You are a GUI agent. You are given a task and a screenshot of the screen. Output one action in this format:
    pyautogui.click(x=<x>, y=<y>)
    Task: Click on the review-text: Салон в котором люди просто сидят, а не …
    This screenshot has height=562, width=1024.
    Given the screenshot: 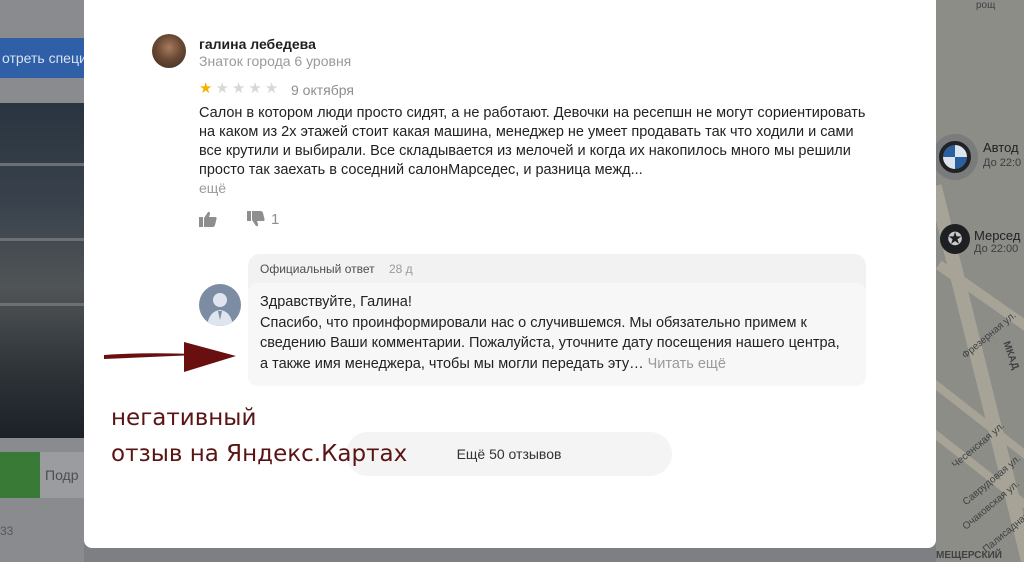 What is the action you would take?
    pyautogui.click(x=532, y=141)
    